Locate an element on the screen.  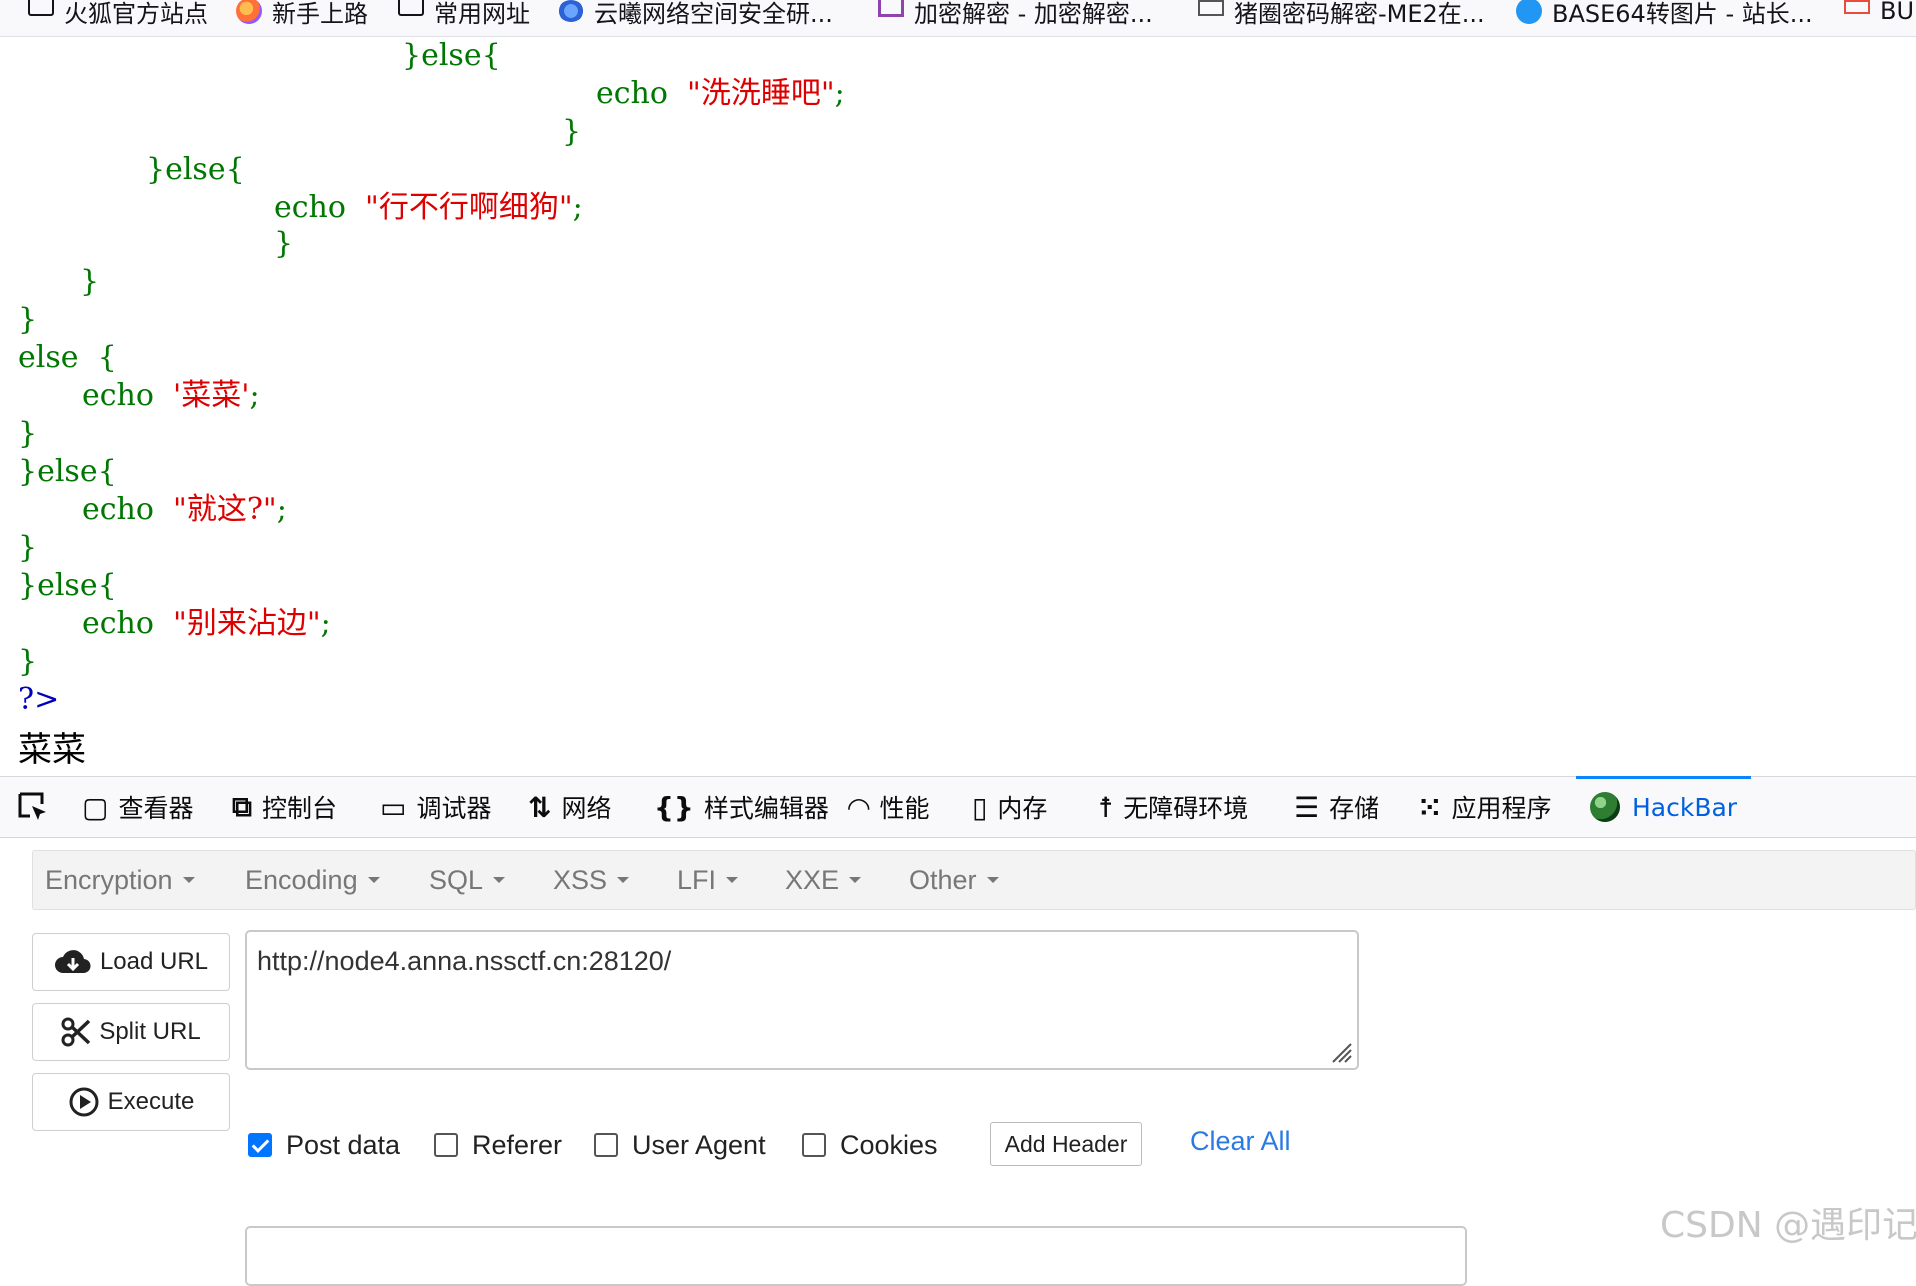
element-picker-button is located at coordinates (33, 807).